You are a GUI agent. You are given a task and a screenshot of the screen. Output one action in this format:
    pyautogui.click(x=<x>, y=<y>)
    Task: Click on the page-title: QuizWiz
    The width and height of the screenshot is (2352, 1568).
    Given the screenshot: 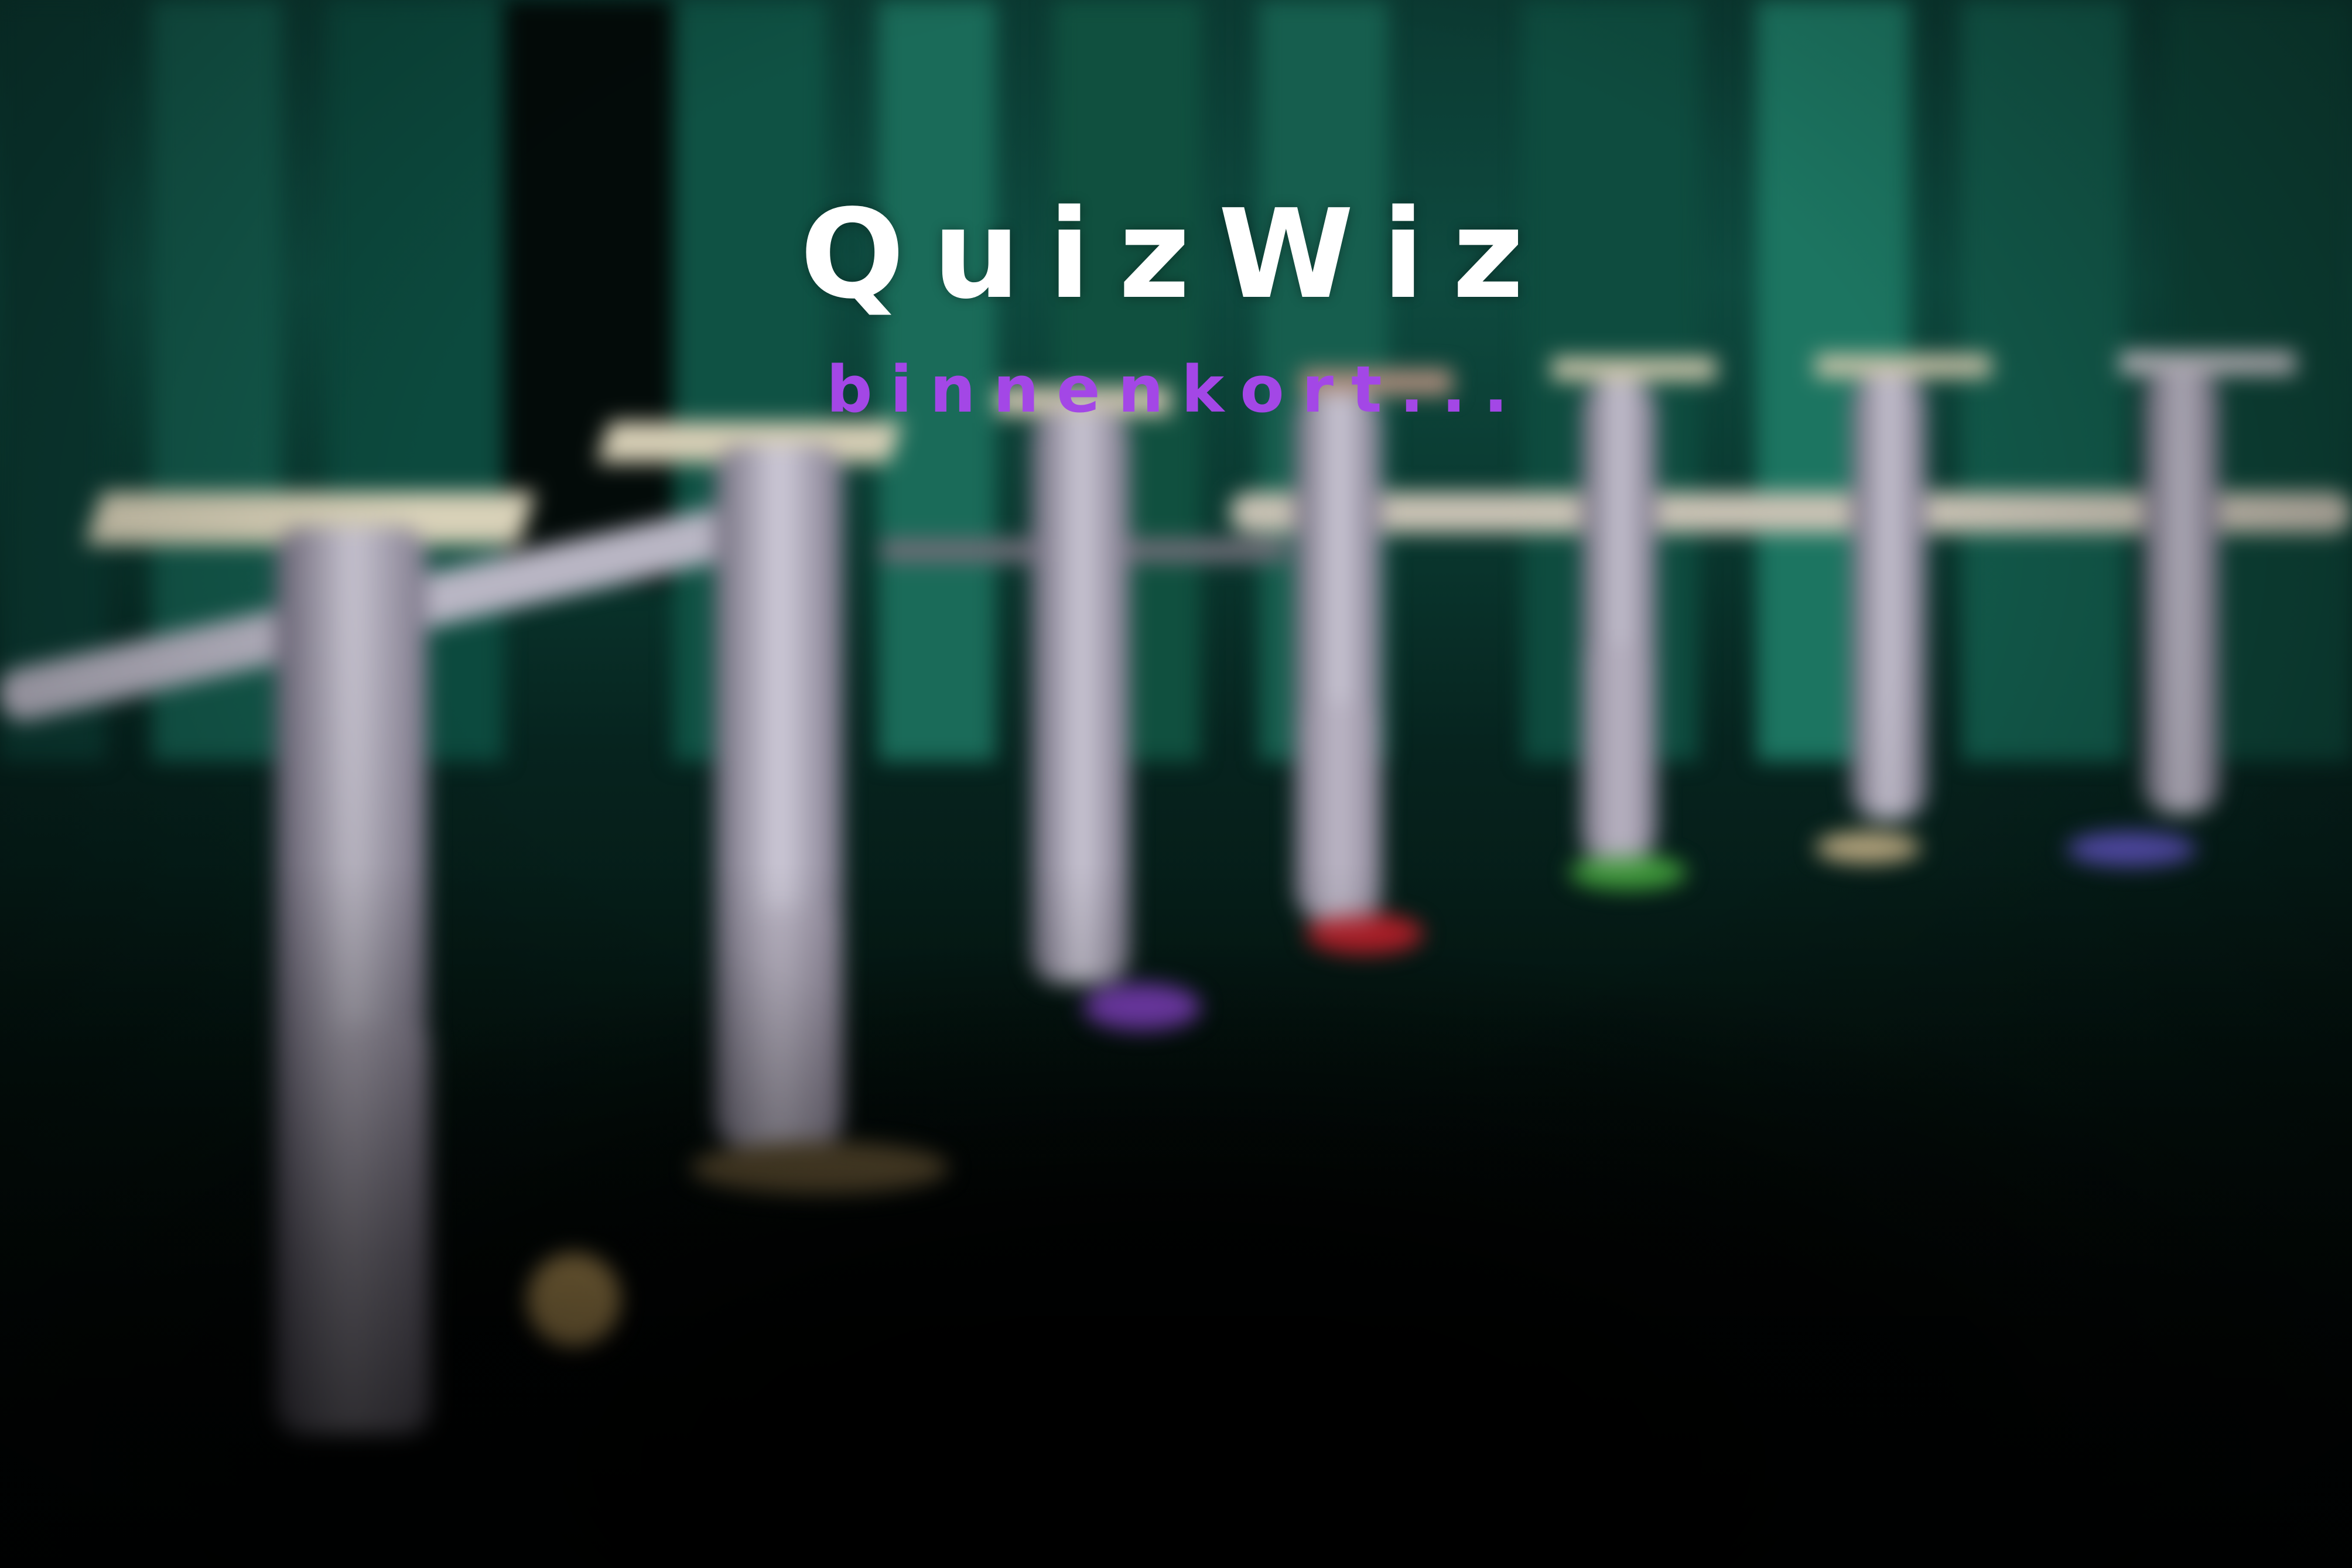 What is the action you would take?
    pyautogui.click(x=1176, y=255)
    